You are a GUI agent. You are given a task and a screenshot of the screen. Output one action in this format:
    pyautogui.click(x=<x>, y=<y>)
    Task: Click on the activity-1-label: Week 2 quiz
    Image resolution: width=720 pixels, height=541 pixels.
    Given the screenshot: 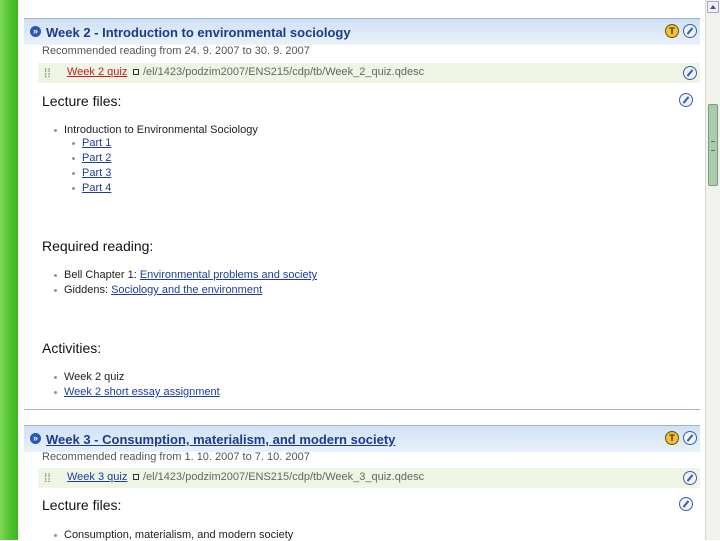 What is the action you would take?
    pyautogui.click(x=94, y=377)
    